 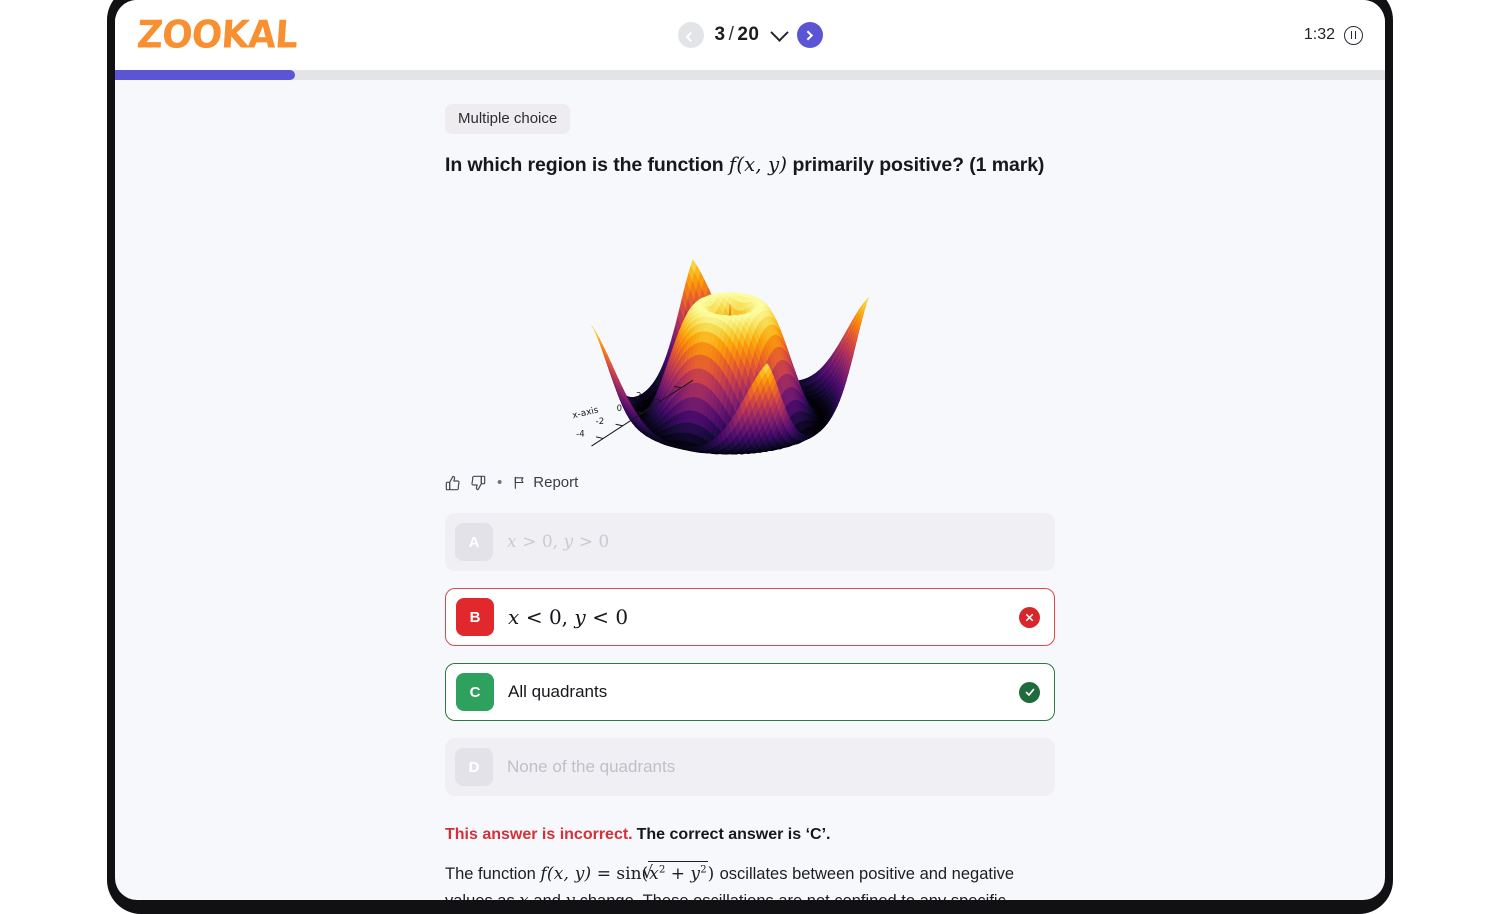 I want to click on chevron-right-icon, so click(x=808, y=35).